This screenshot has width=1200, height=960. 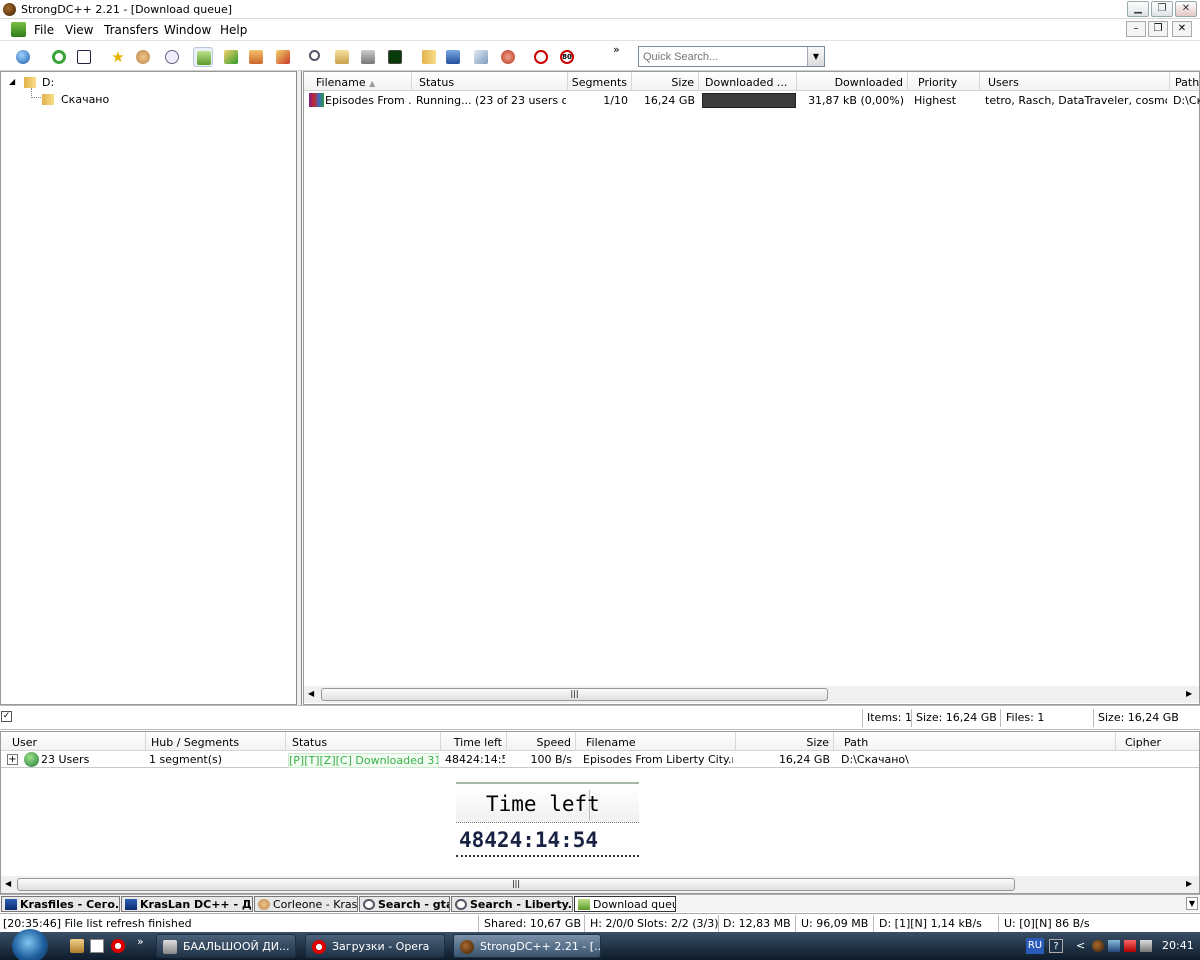 I want to click on expand-icon: +, so click(x=12, y=759).